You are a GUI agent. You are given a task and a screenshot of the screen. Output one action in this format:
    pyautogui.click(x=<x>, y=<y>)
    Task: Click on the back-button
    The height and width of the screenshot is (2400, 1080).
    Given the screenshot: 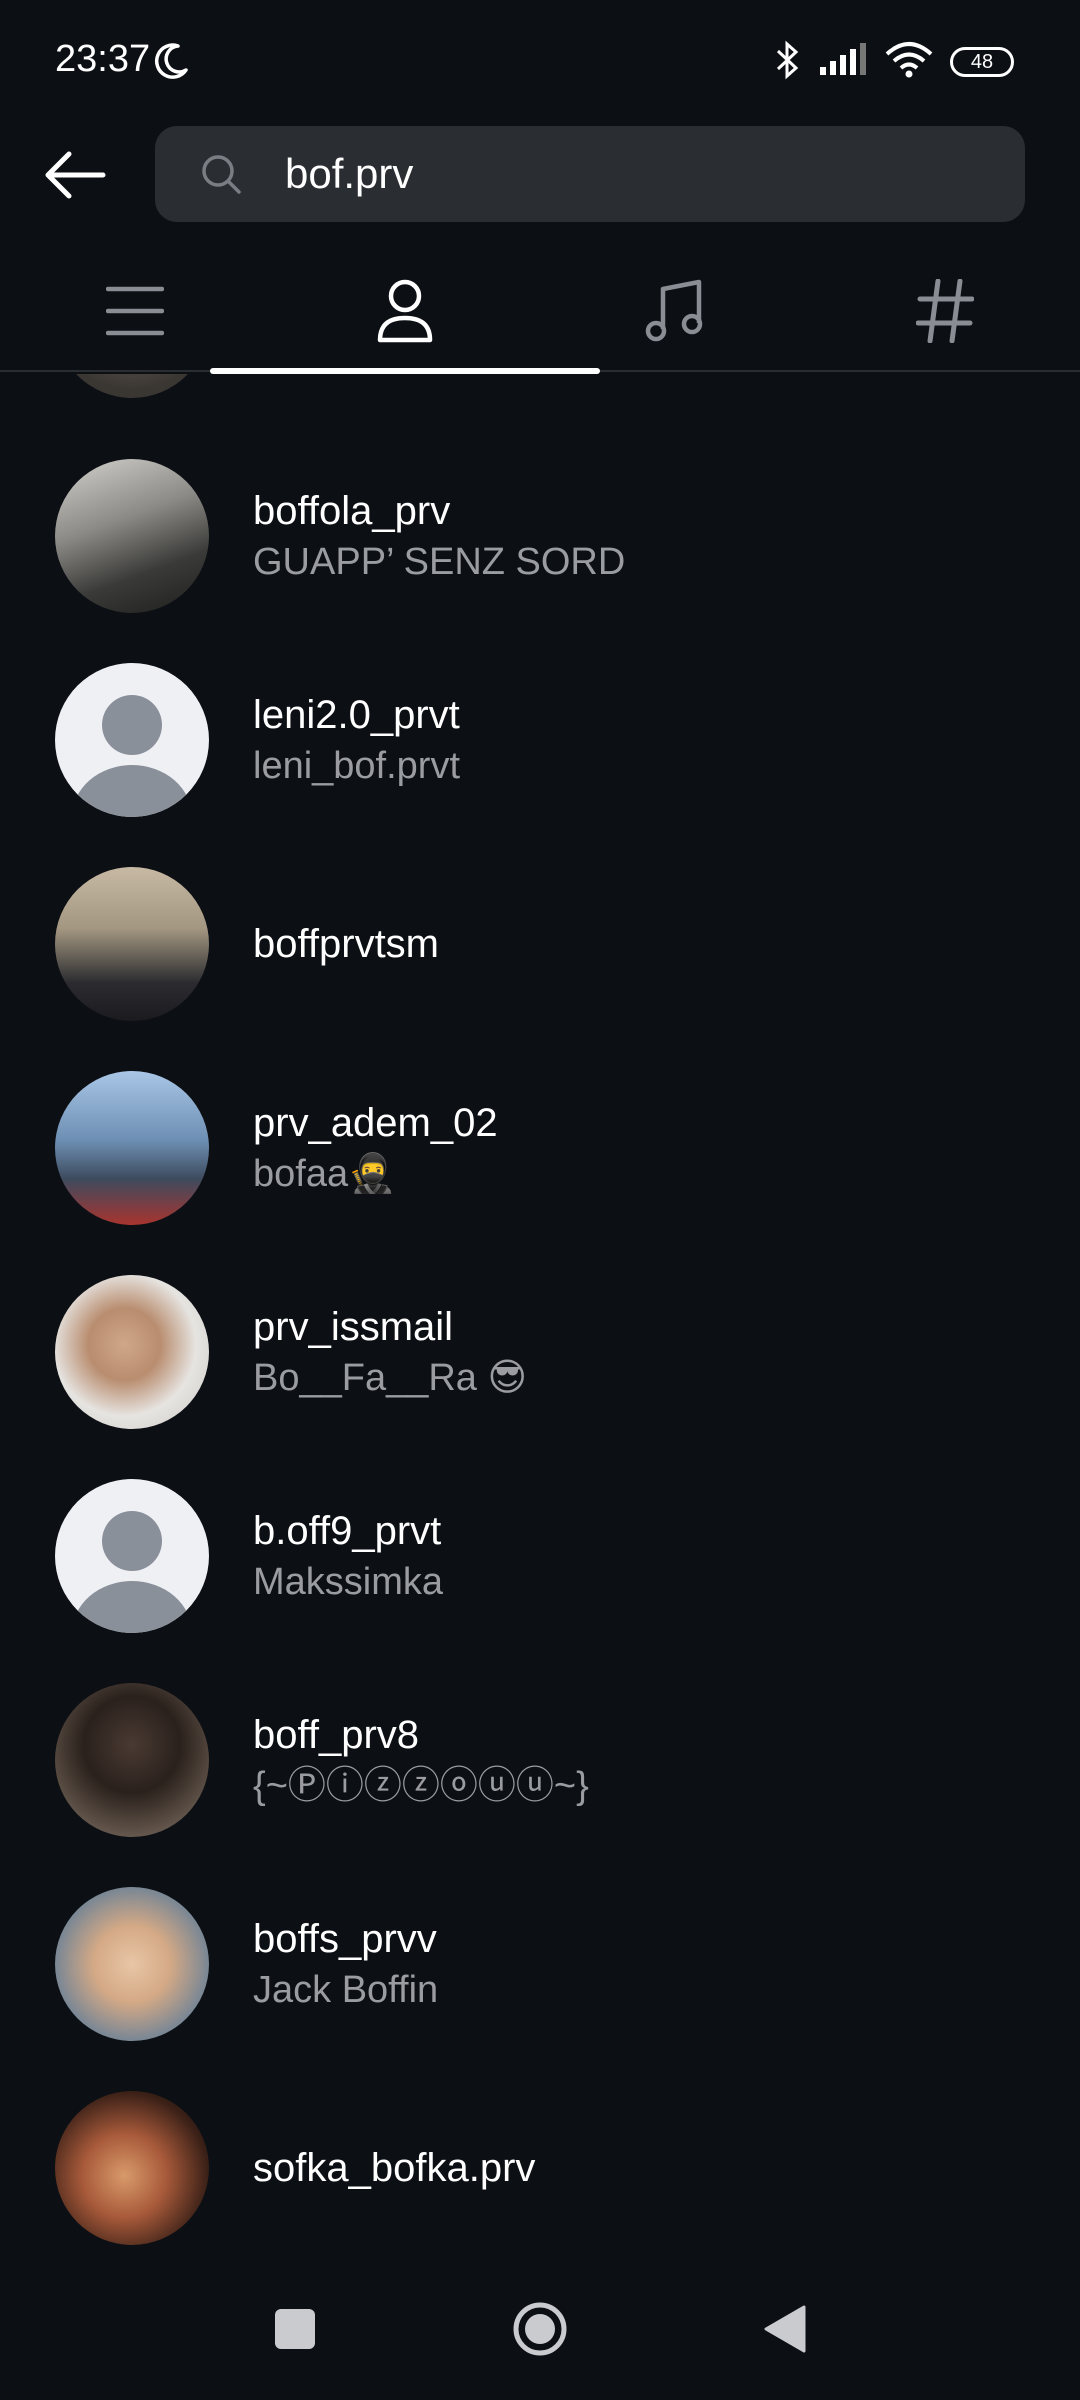 What is the action you would take?
    pyautogui.click(x=75, y=175)
    